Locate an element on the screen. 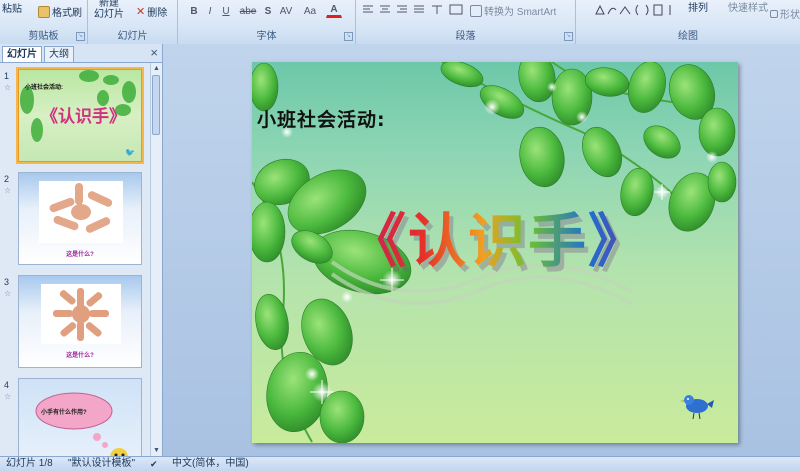  new-slide-label-1: 新建 is located at coordinates (109, 4).